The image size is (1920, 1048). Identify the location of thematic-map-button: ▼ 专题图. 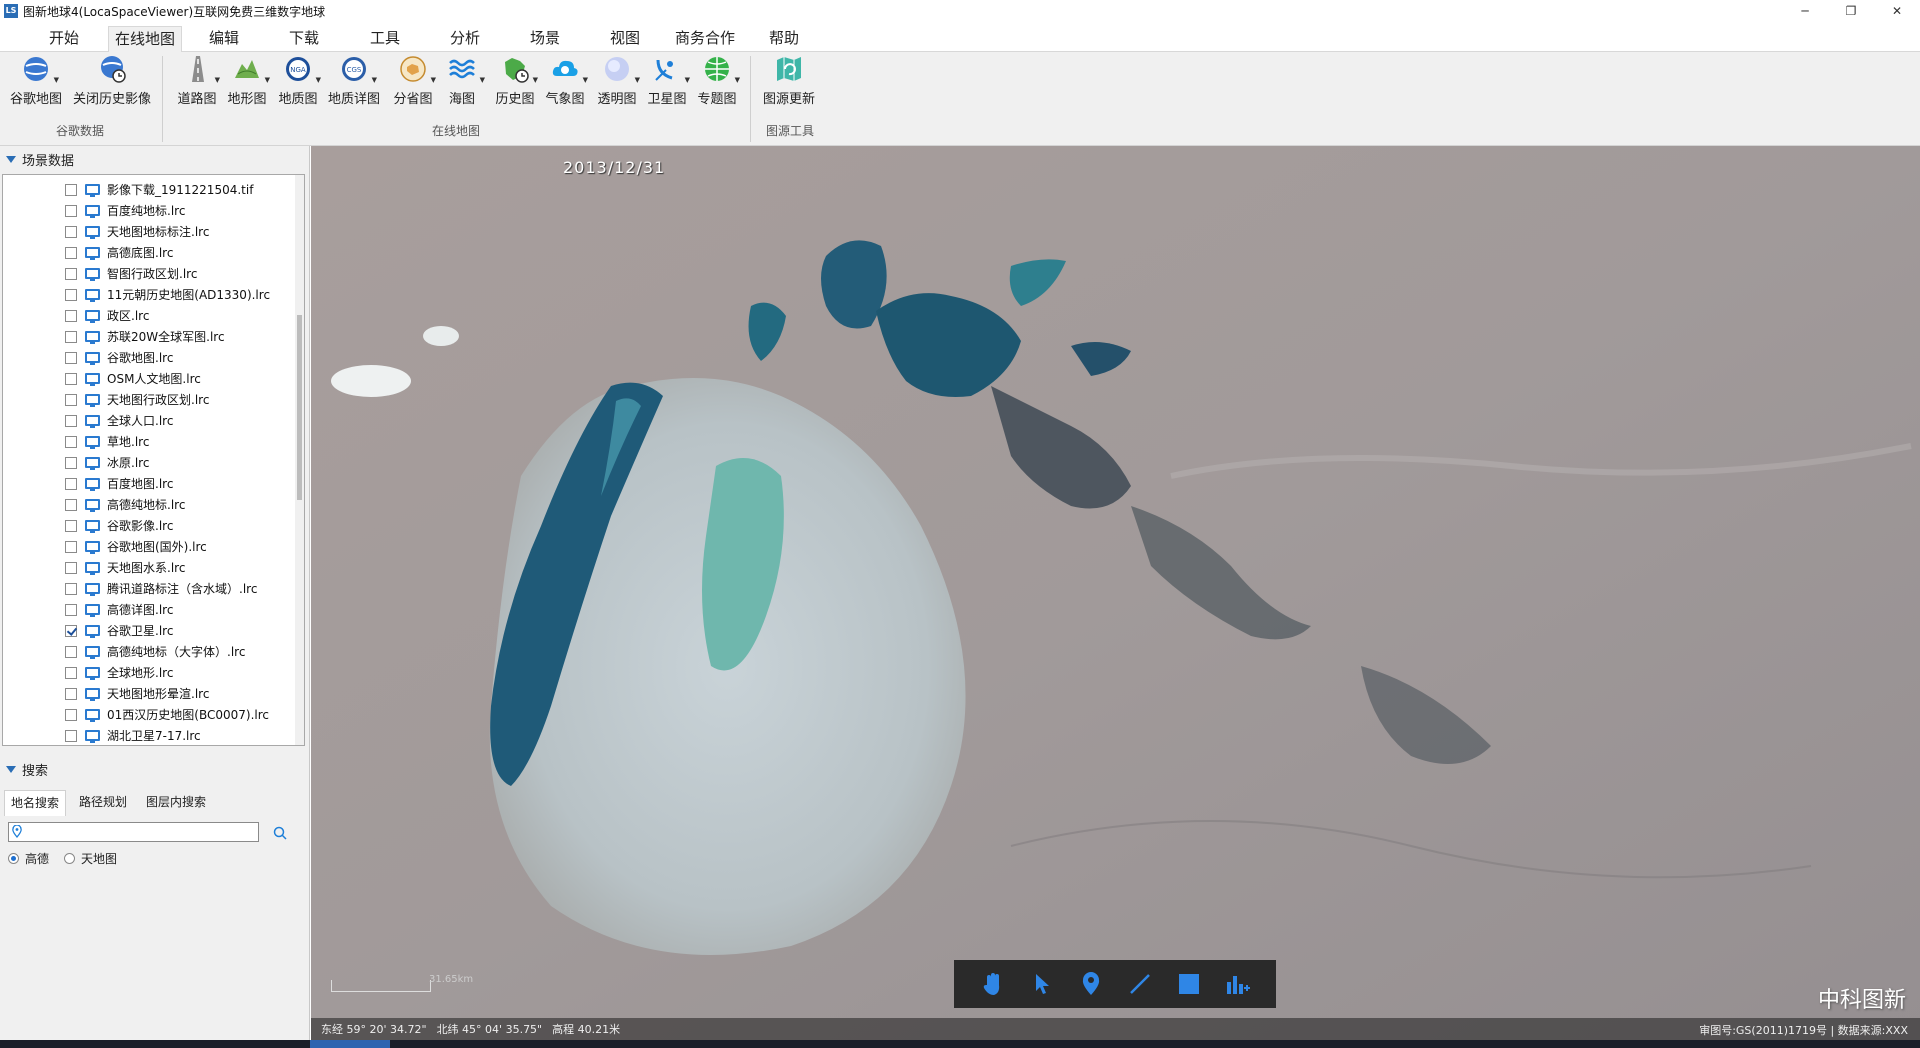
(718, 82).